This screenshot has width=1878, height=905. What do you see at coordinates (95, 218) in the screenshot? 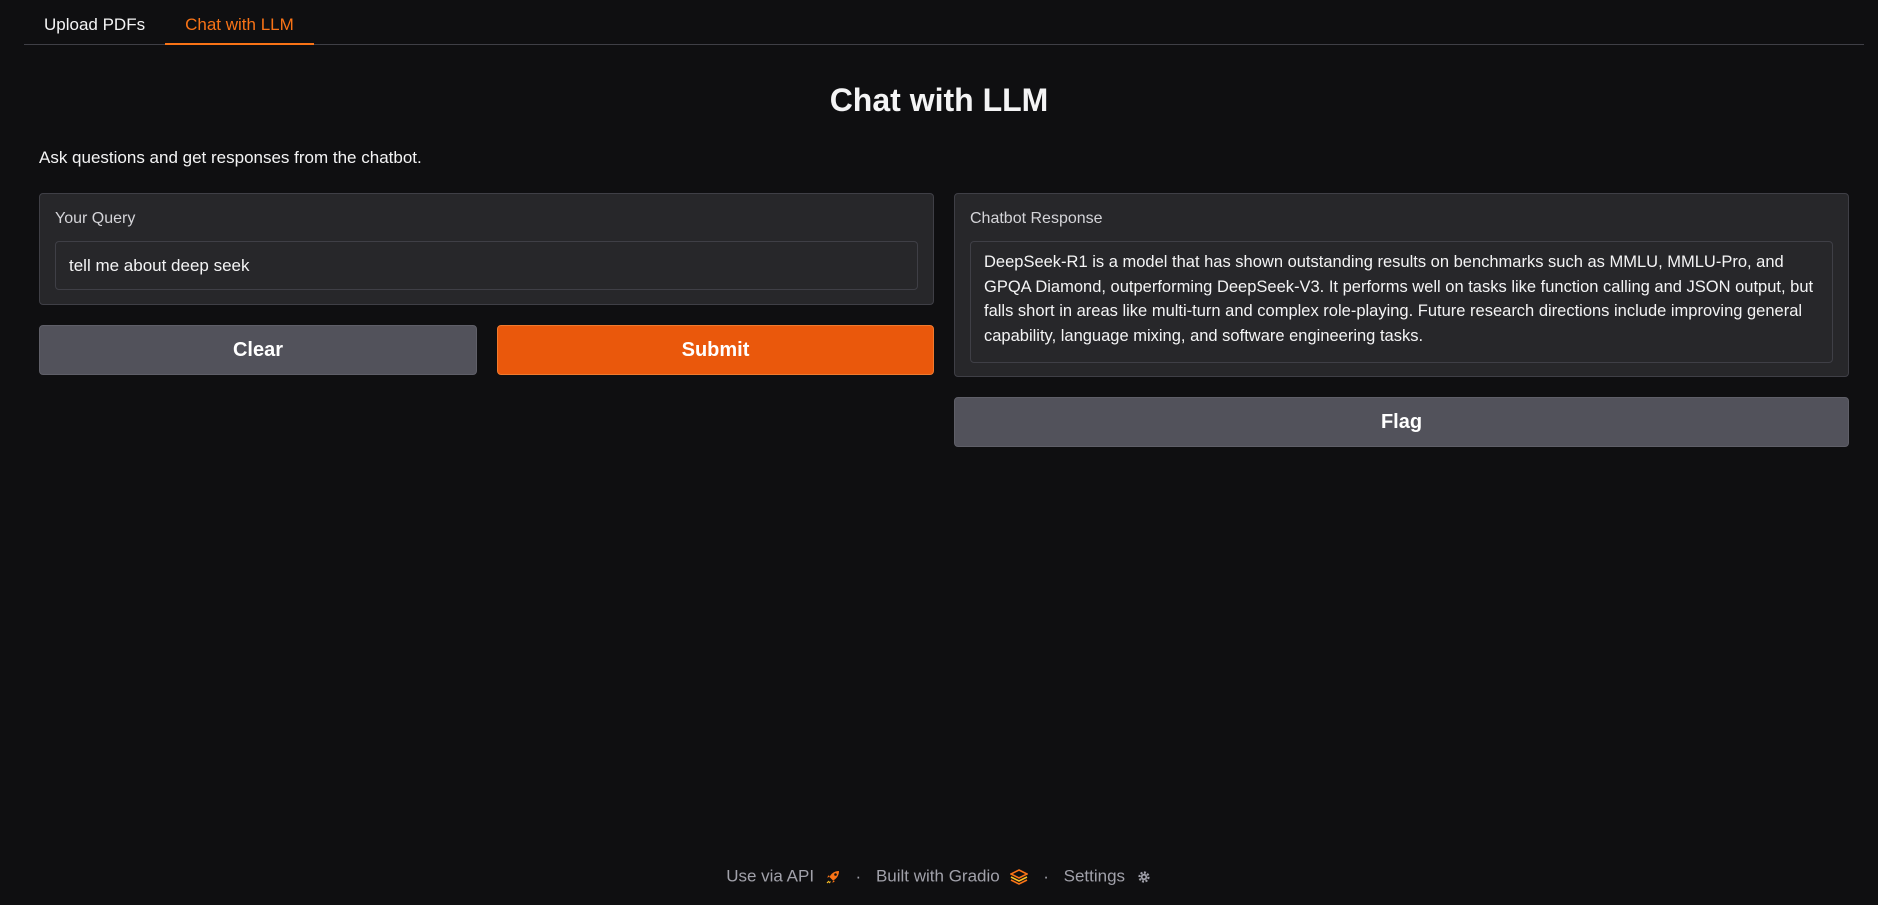
I see `query-label: Your Query` at bounding box center [95, 218].